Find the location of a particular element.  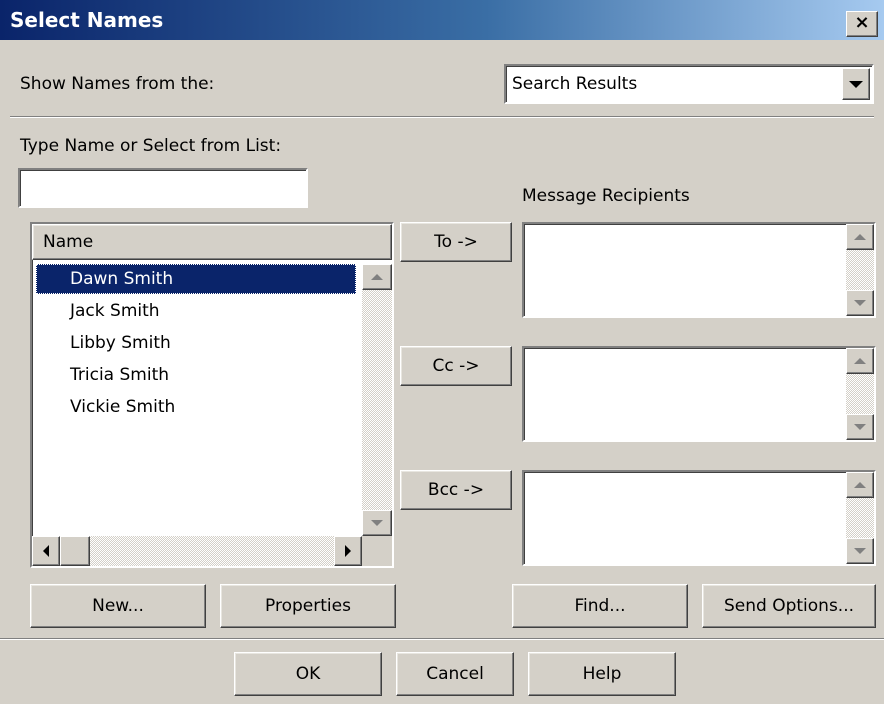

properties-button: Properties is located at coordinates (308, 606).